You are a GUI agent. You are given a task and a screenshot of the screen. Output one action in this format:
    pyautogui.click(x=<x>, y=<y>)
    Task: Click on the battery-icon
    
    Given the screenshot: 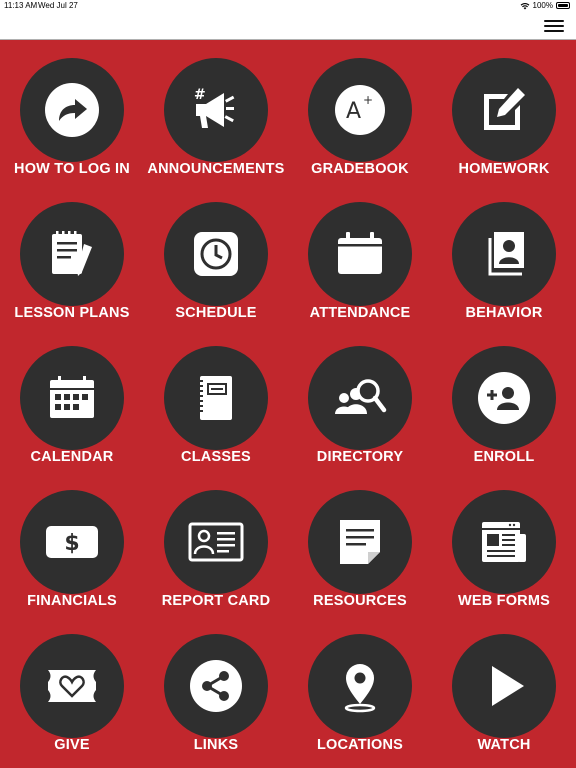 What is the action you would take?
    pyautogui.click(x=563, y=5)
    